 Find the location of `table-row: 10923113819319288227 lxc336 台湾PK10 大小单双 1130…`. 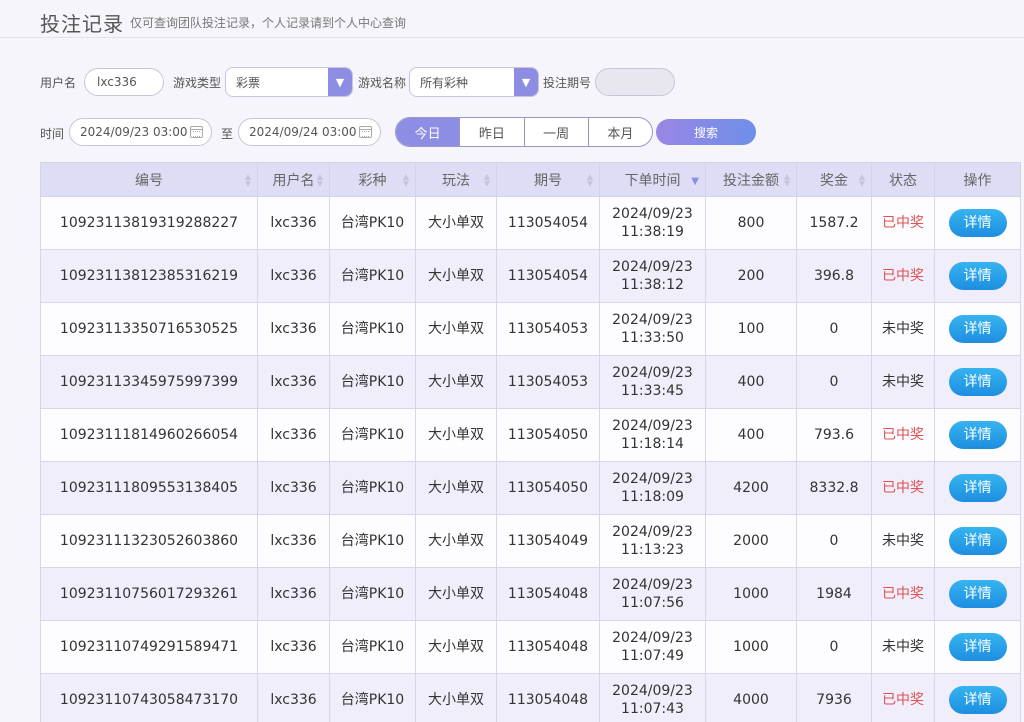

table-row: 10923113819319288227 lxc336 台湾PK10 大小单双 1130… is located at coordinates (530, 223).